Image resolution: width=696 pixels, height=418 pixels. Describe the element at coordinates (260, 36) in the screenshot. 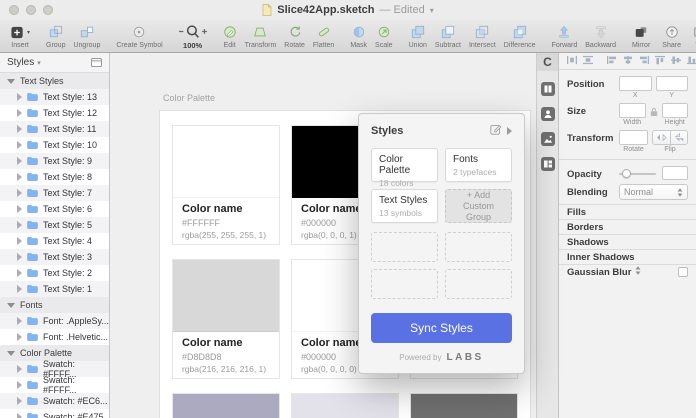

I see `toolbar-transform-button: Transform` at that location.